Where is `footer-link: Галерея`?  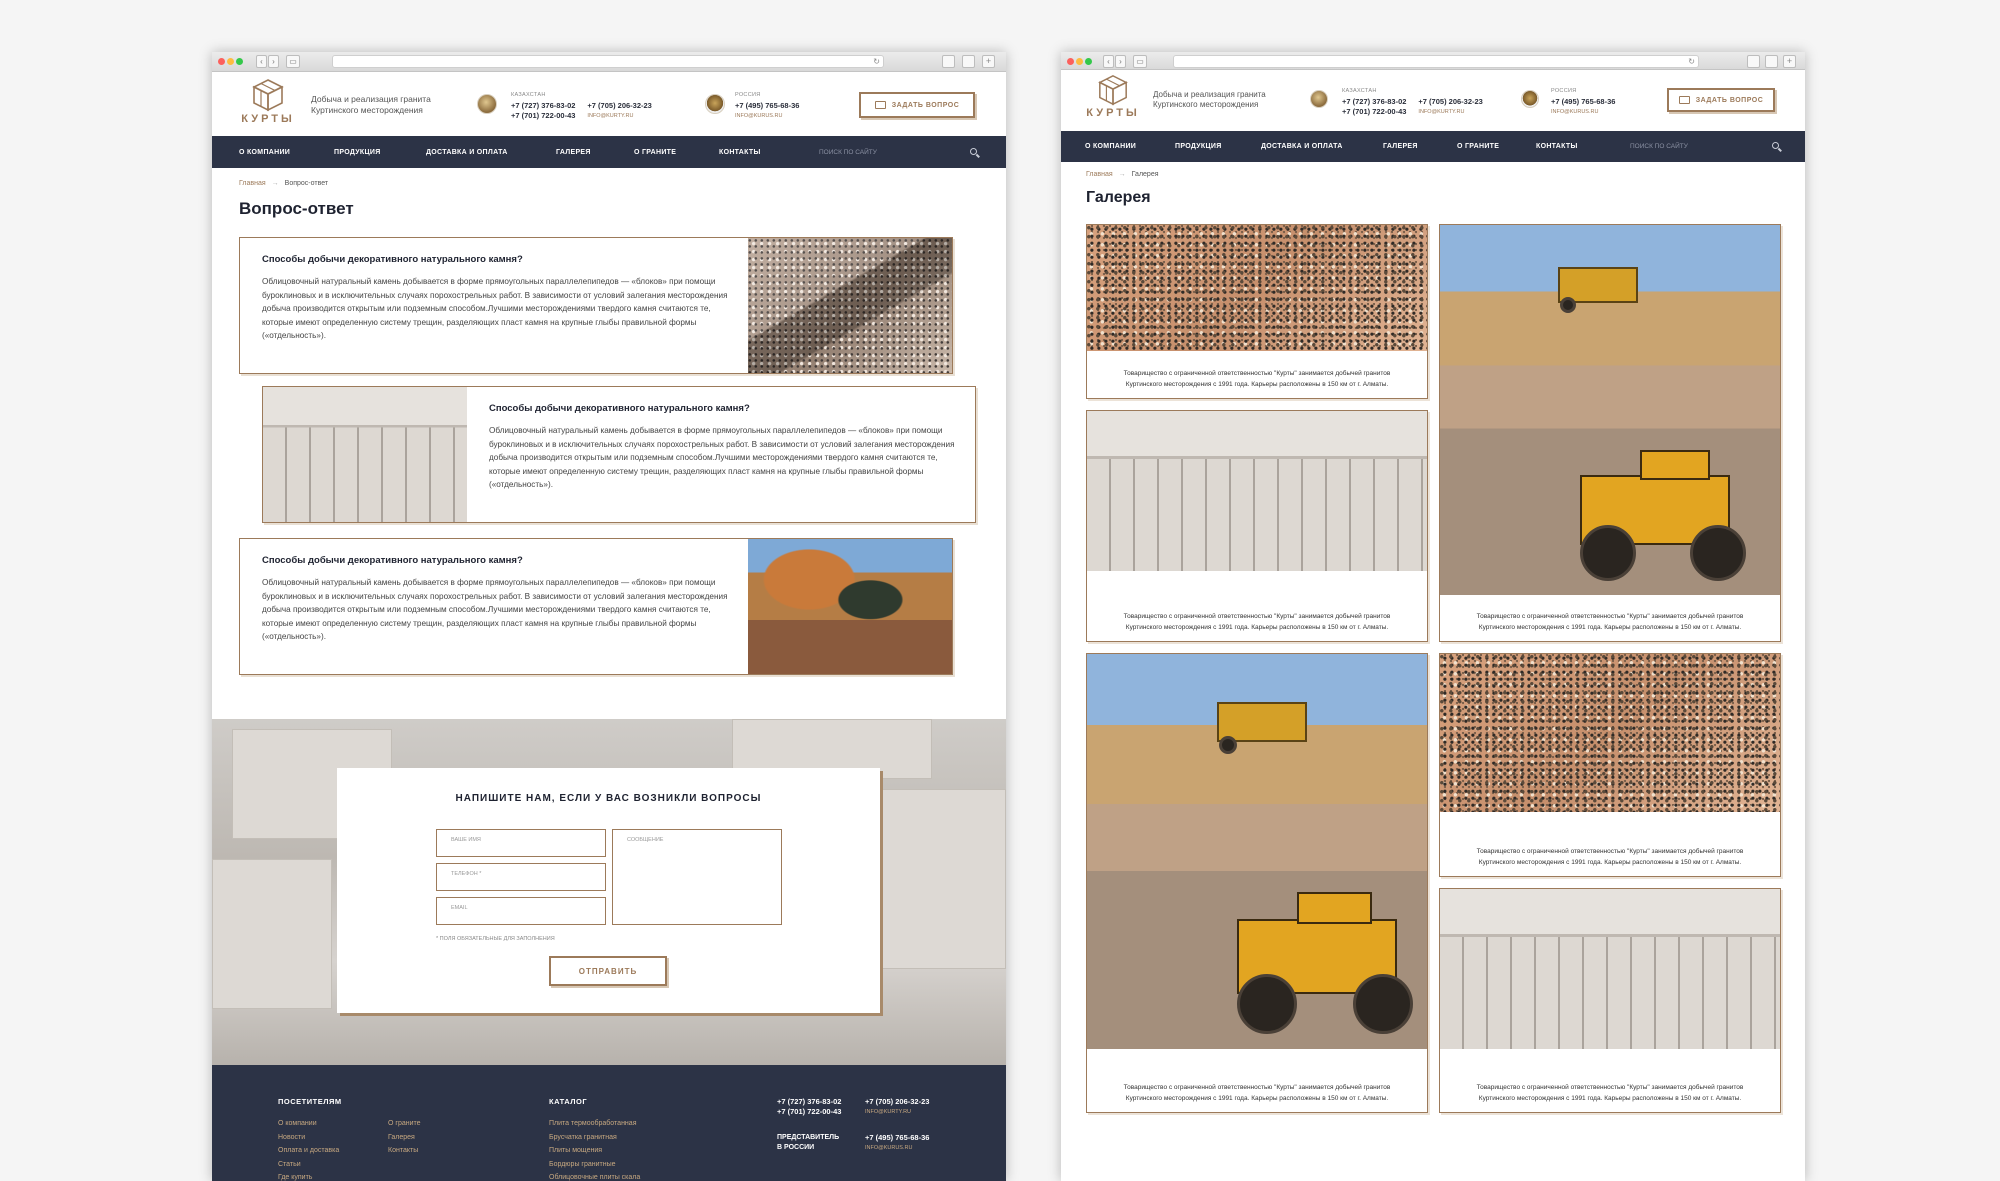
footer-link: Галерея is located at coordinates (404, 1138).